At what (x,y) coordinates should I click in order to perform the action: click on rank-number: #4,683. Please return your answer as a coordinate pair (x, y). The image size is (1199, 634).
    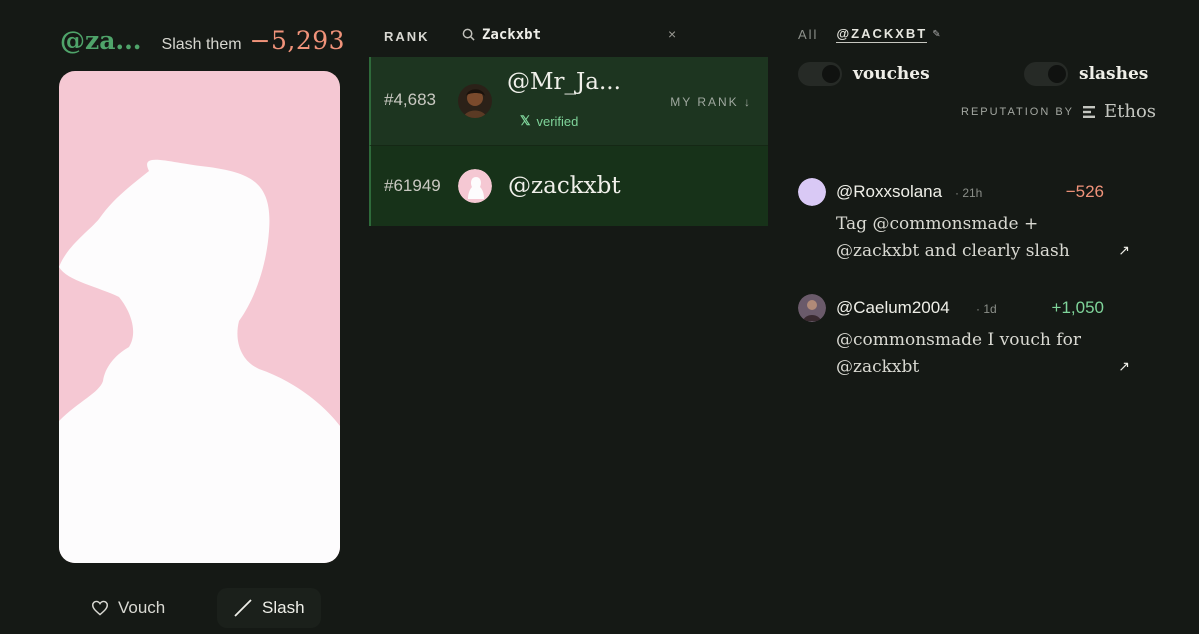
    Looking at the image, I should click on (410, 99).